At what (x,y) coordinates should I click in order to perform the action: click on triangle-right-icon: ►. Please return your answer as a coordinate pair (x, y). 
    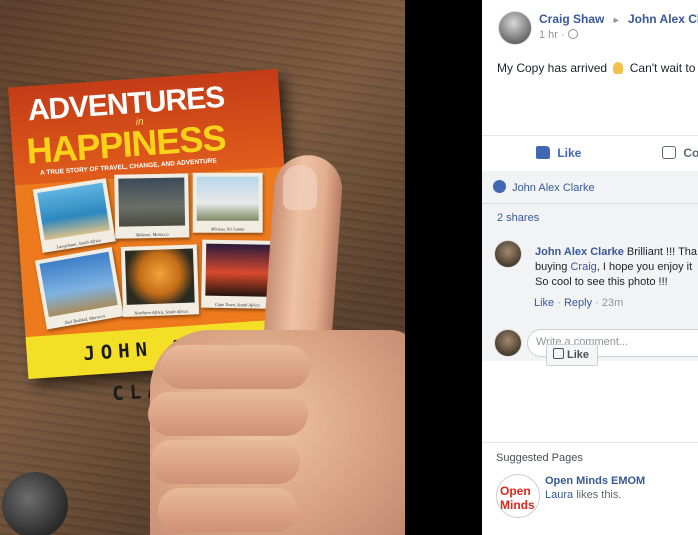
    Looking at the image, I should click on (616, 20).